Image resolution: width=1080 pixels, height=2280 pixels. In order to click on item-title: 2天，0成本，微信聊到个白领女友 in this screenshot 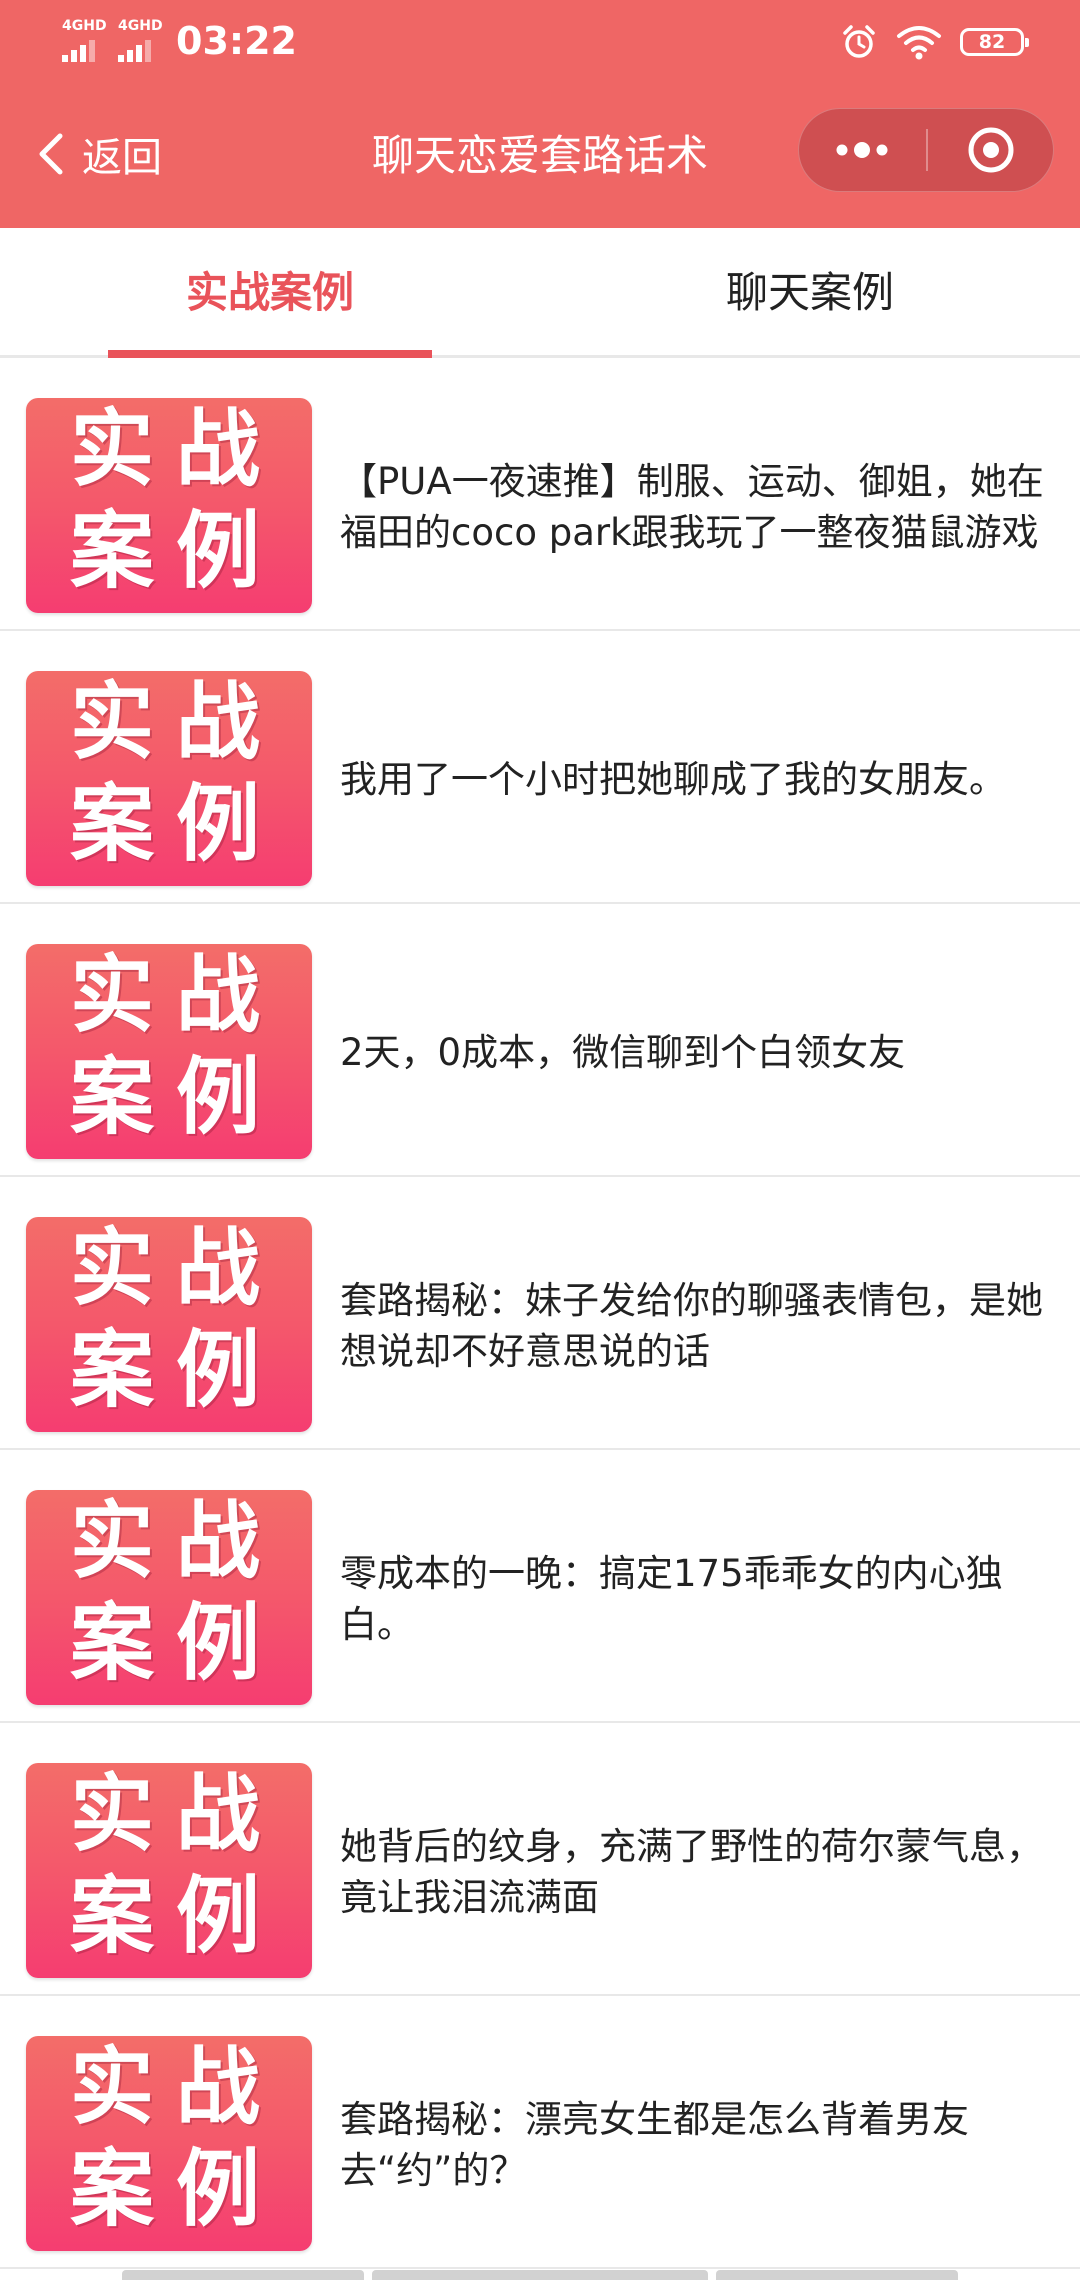, I will do `click(695, 1039)`.